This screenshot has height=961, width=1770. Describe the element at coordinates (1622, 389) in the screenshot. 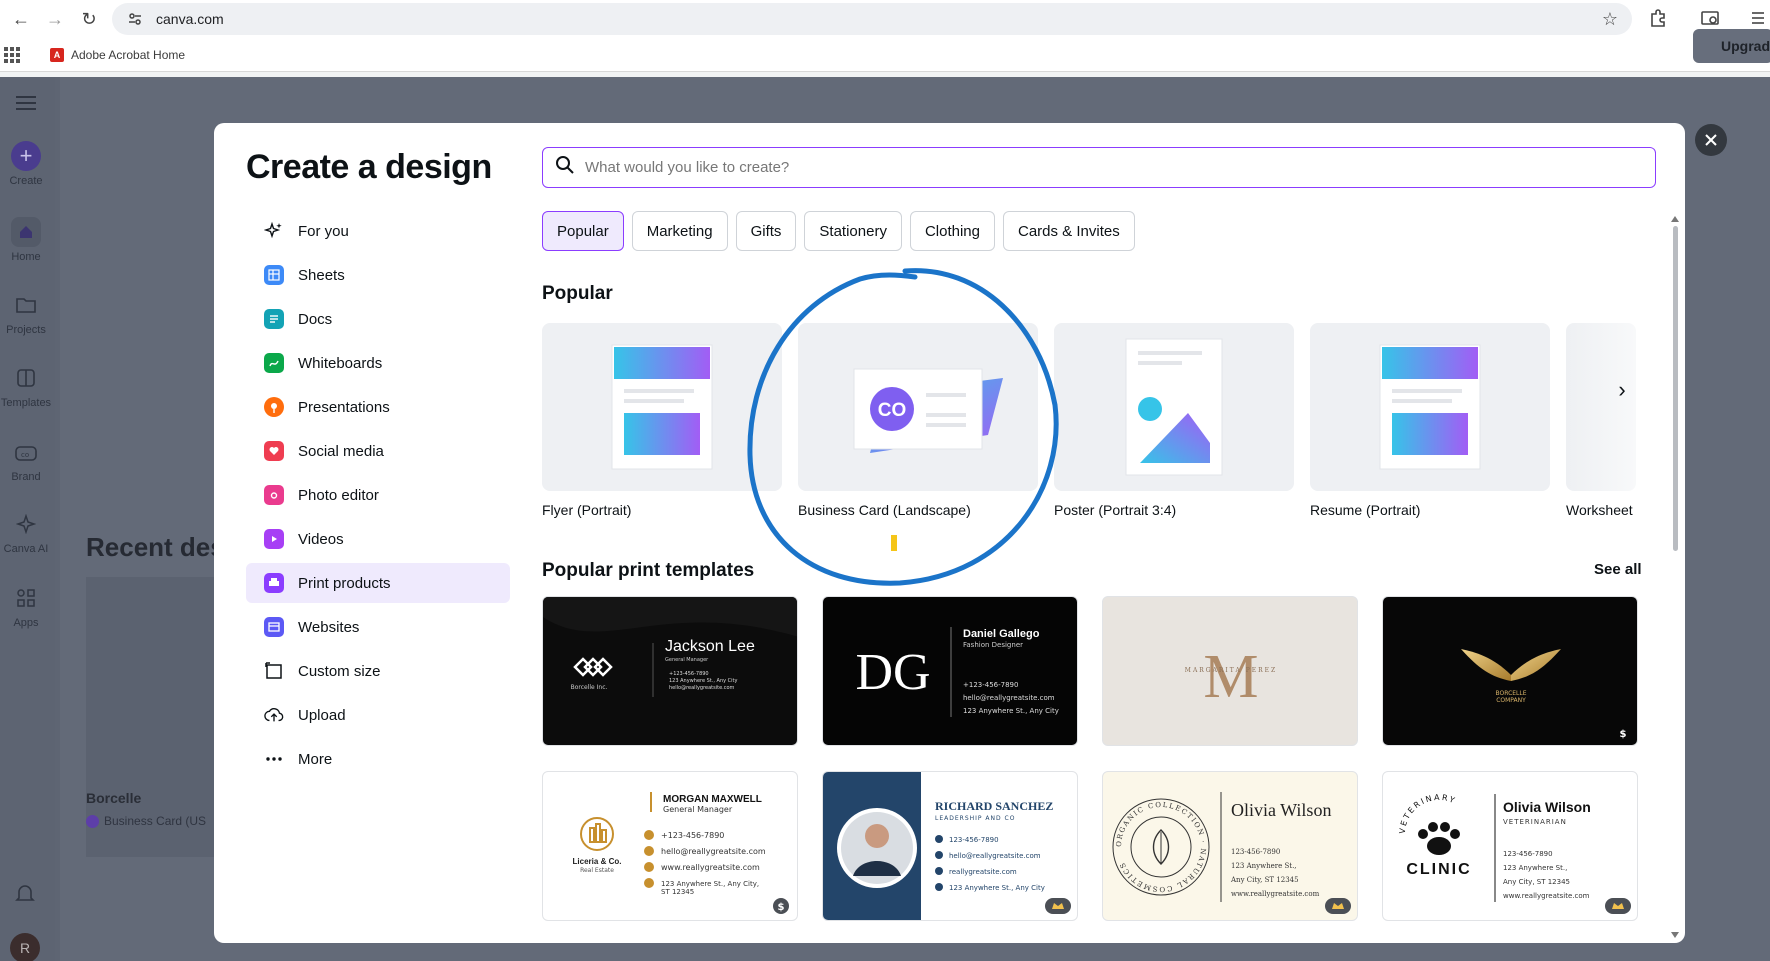

I see `carousel-next-icon: ›` at that location.